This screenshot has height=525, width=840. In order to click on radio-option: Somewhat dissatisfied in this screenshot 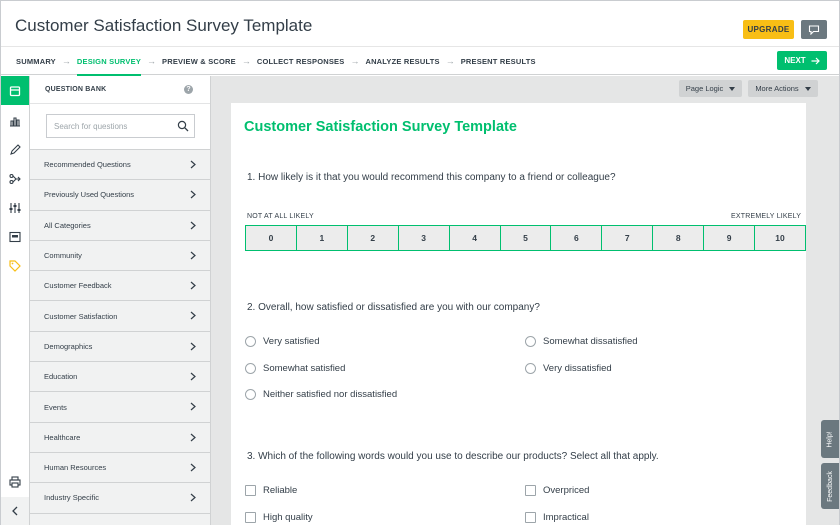, I will do `click(581, 341)`.